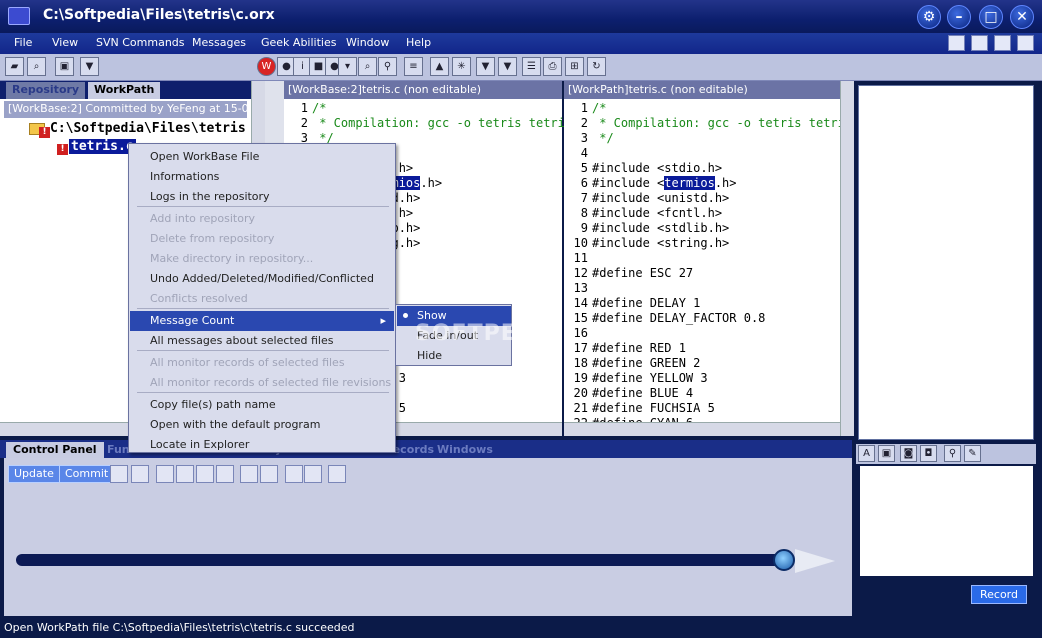 The height and width of the screenshot is (638, 1042). Describe the element at coordinates (991, 17) in the screenshot. I see `maximize-button: □` at that location.